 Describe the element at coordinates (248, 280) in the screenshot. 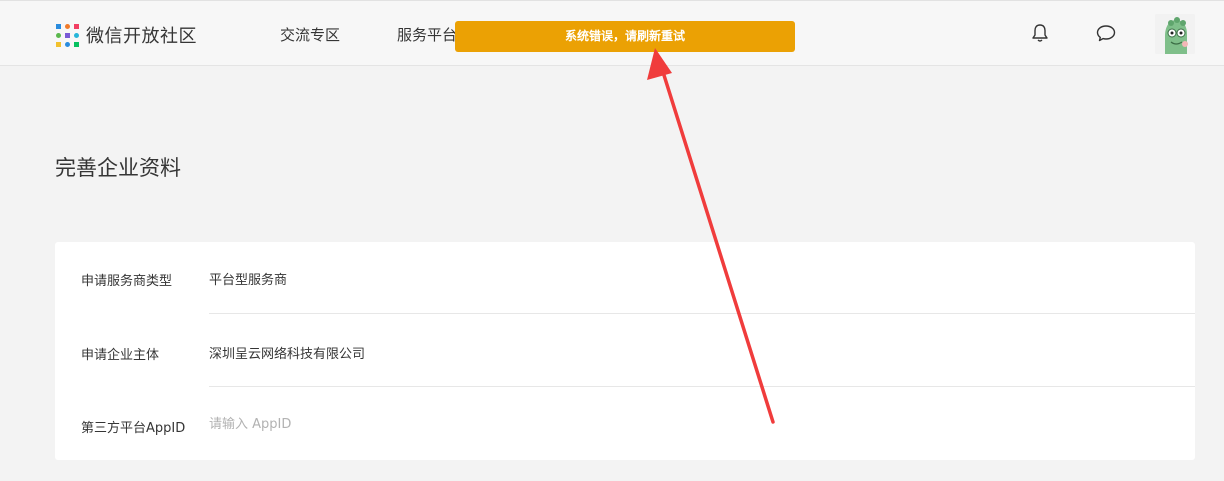

I see `service-type-value: 平台型服务商` at that location.